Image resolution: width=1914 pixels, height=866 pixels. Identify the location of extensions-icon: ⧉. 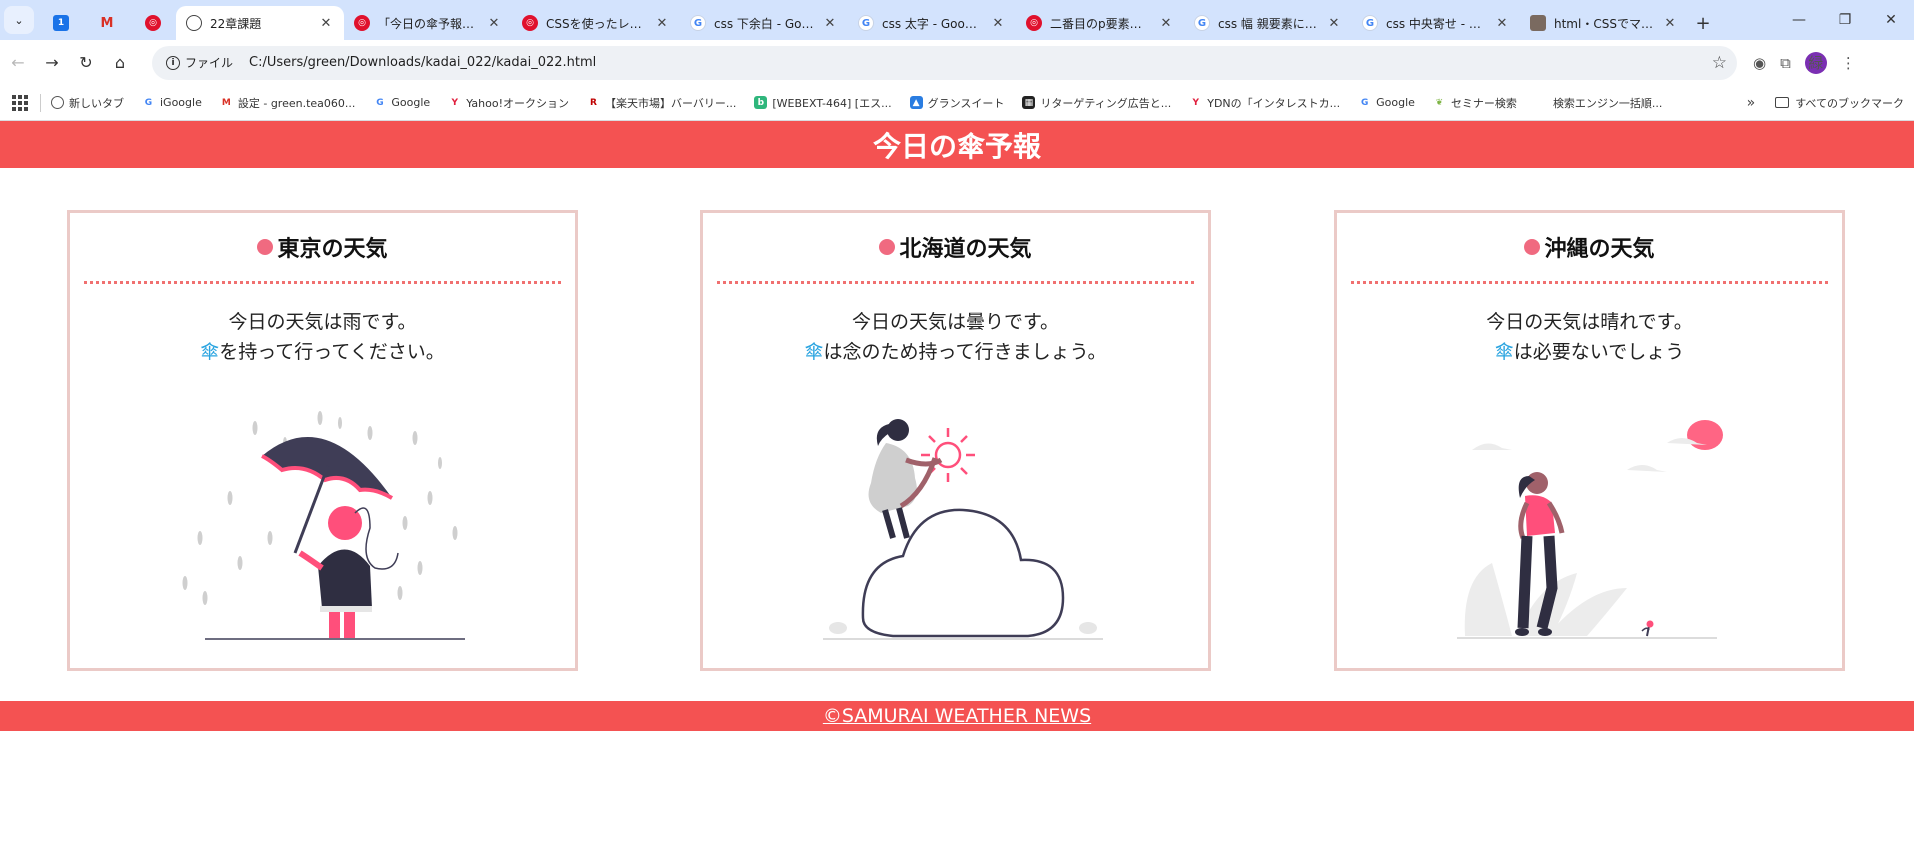
(1785, 63).